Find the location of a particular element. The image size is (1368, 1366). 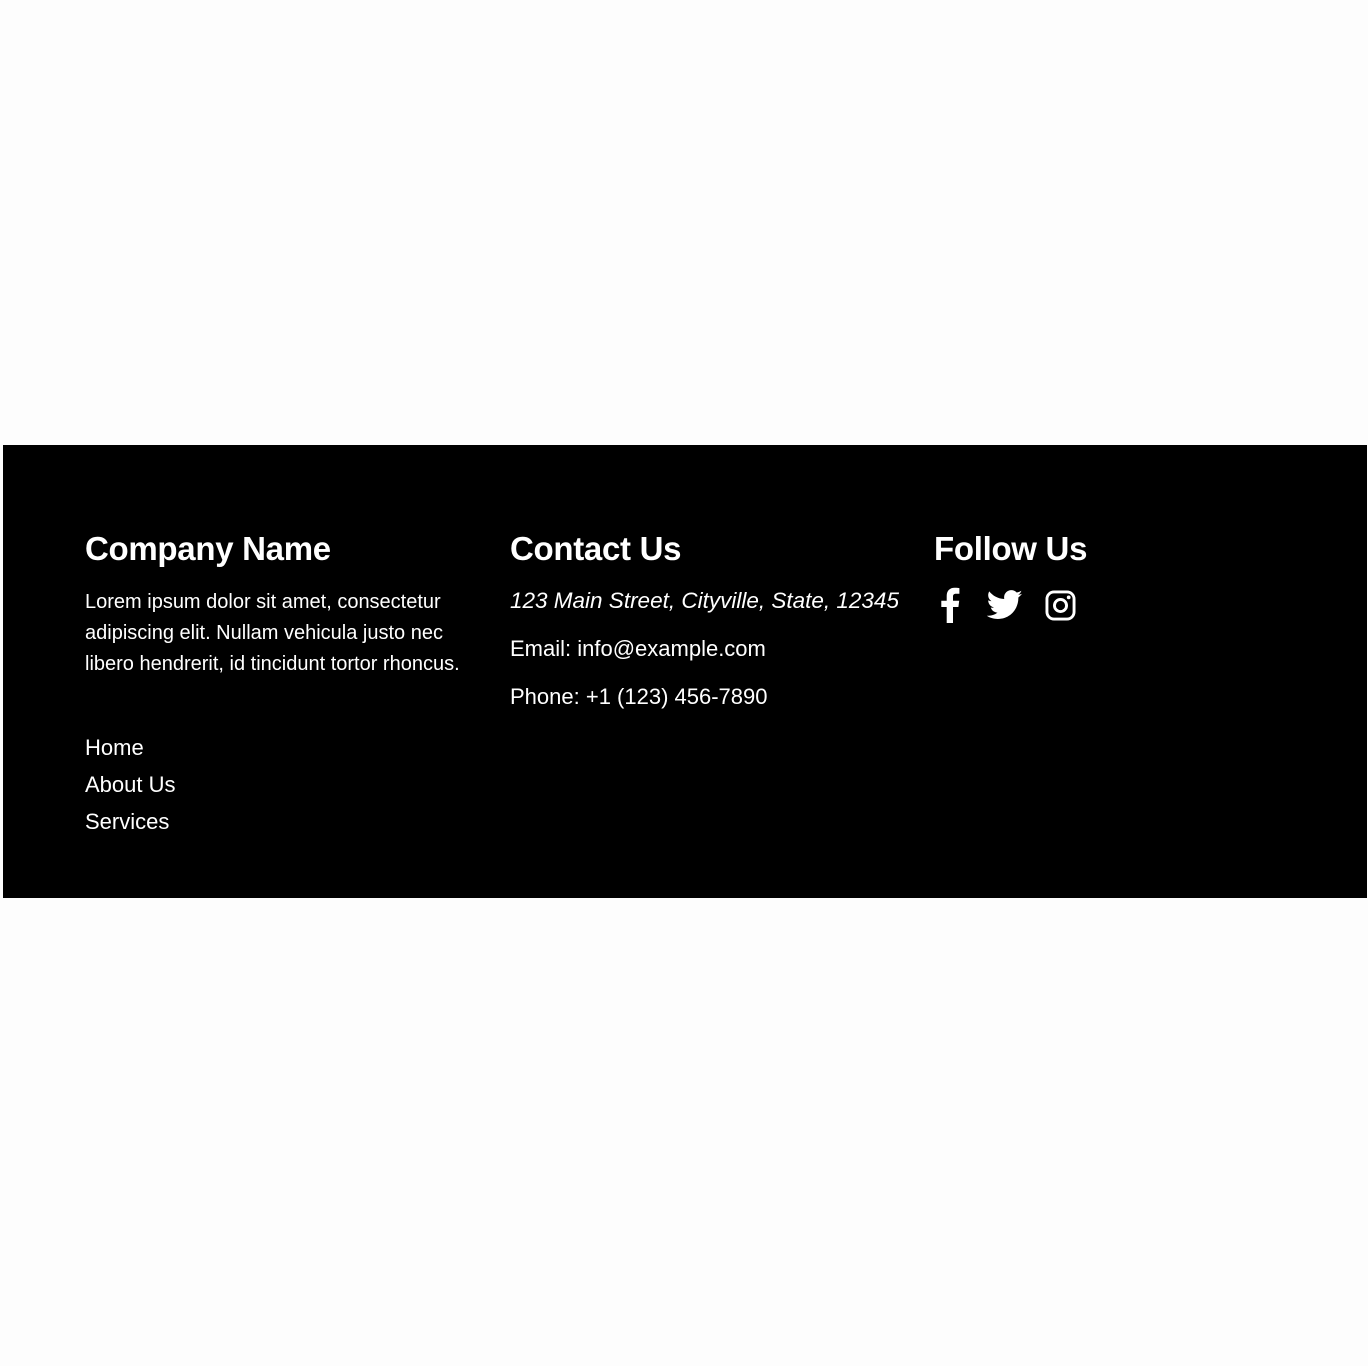

social-links is located at coordinates (1015, 605).